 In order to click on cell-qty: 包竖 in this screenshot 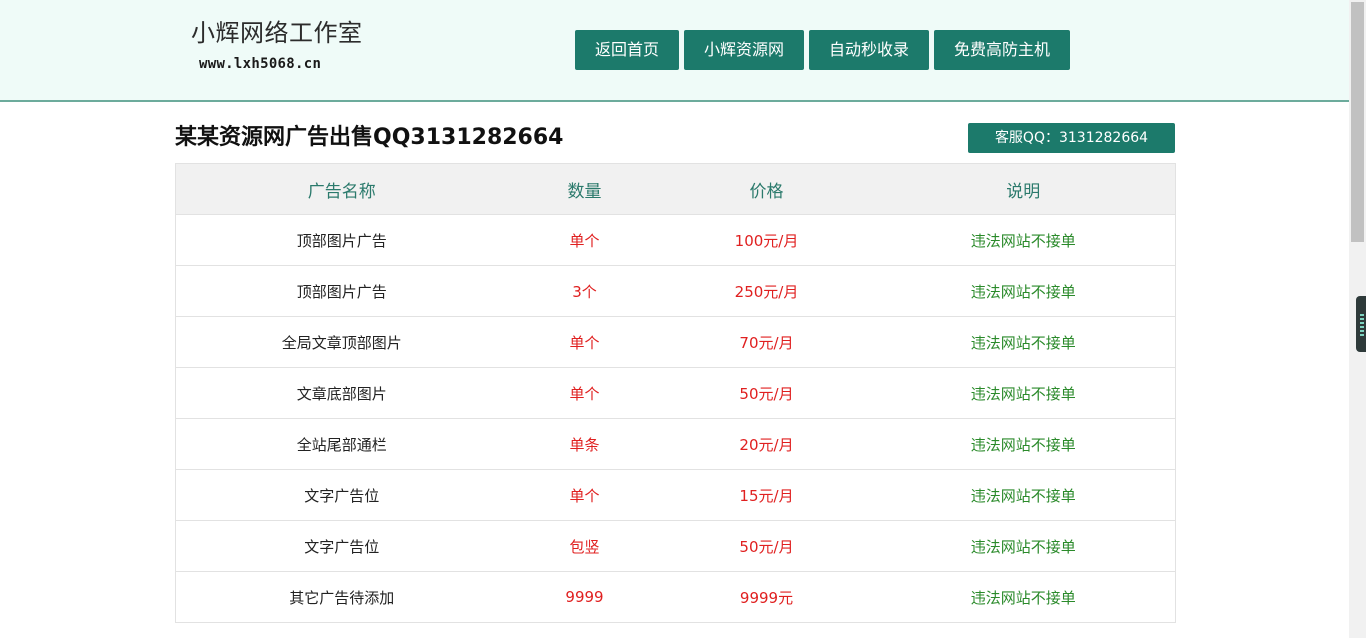, I will do `click(584, 546)`.